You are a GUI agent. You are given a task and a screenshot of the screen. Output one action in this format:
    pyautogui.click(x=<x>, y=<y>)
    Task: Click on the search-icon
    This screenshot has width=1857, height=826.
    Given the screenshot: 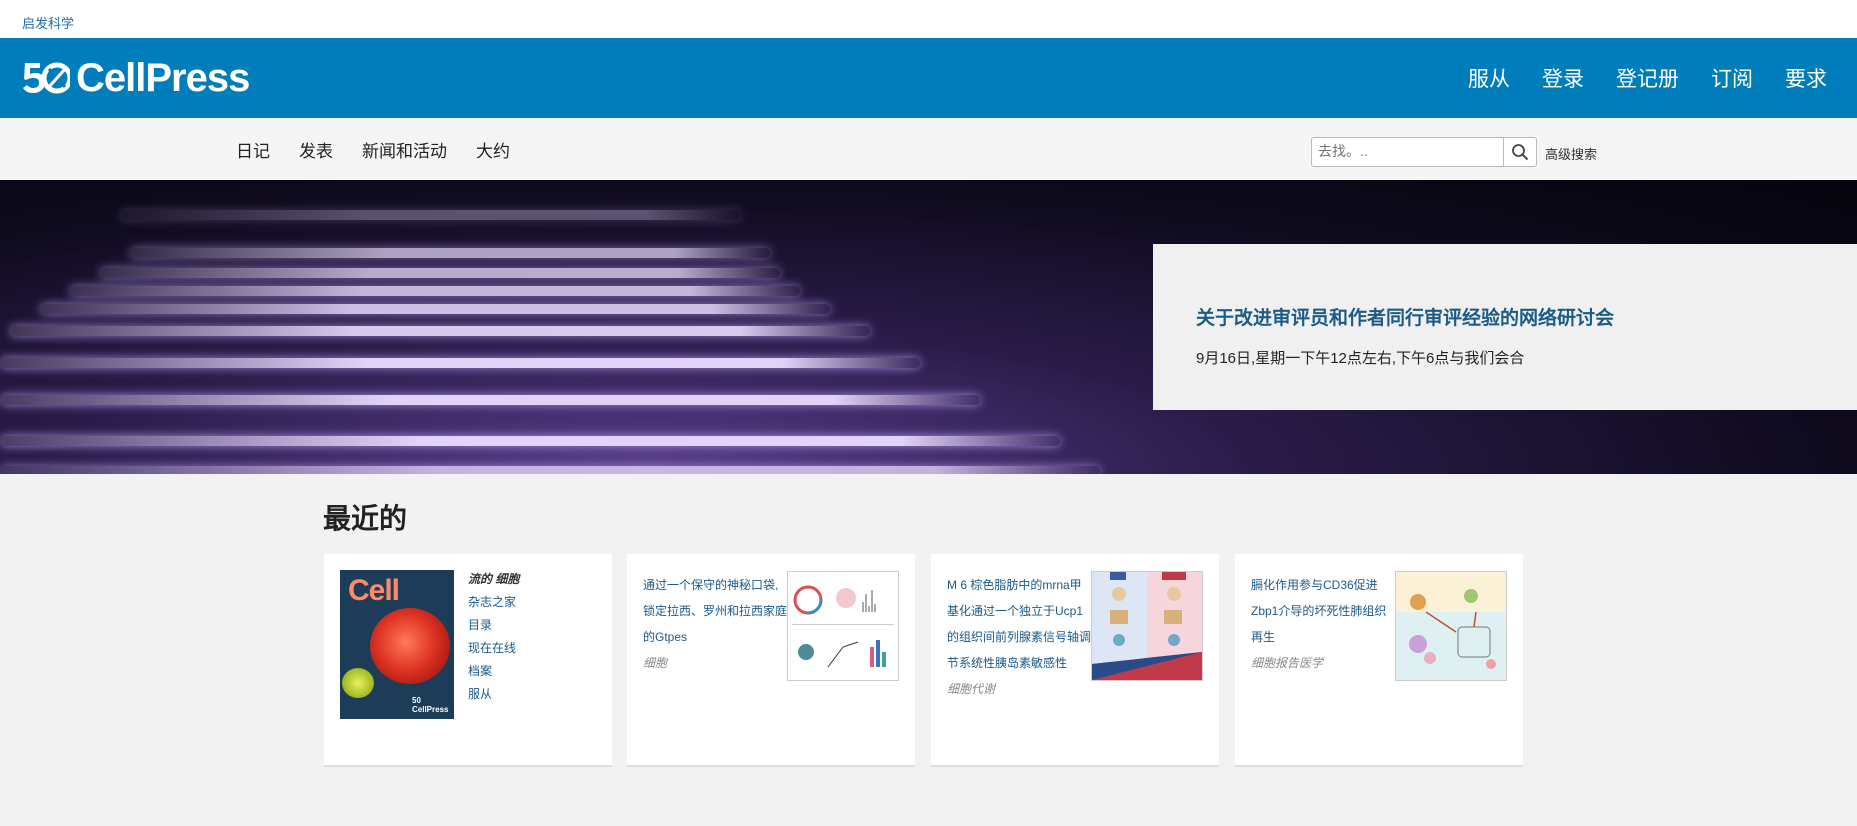 What is the action you would take?
    pyautogui.click(x=1520, y=152)
    